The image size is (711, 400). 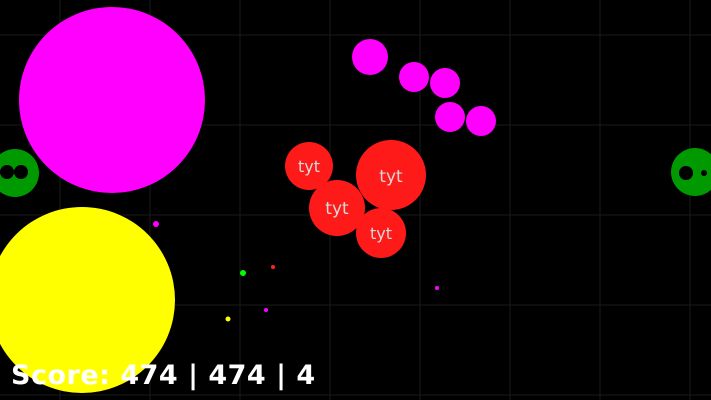 I want to click on green-cell-right, so click(x=691, y=172).